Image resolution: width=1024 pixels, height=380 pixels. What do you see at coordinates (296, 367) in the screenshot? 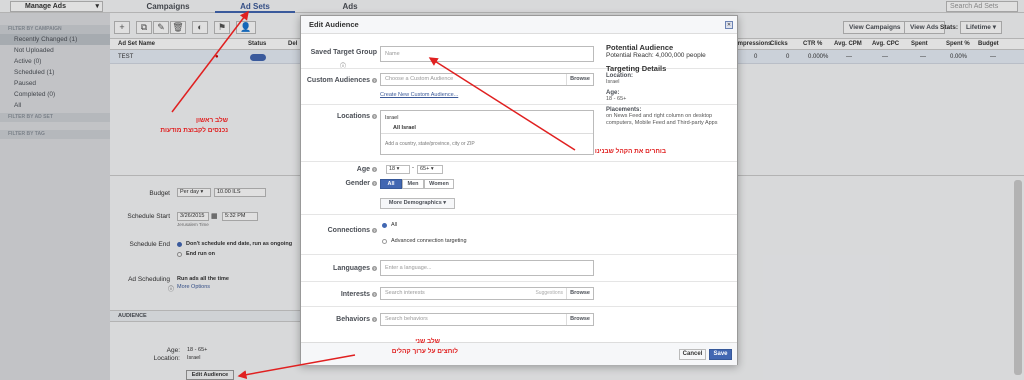
I see `arrow-to-edit-audience` at bounding box center [296, 367].